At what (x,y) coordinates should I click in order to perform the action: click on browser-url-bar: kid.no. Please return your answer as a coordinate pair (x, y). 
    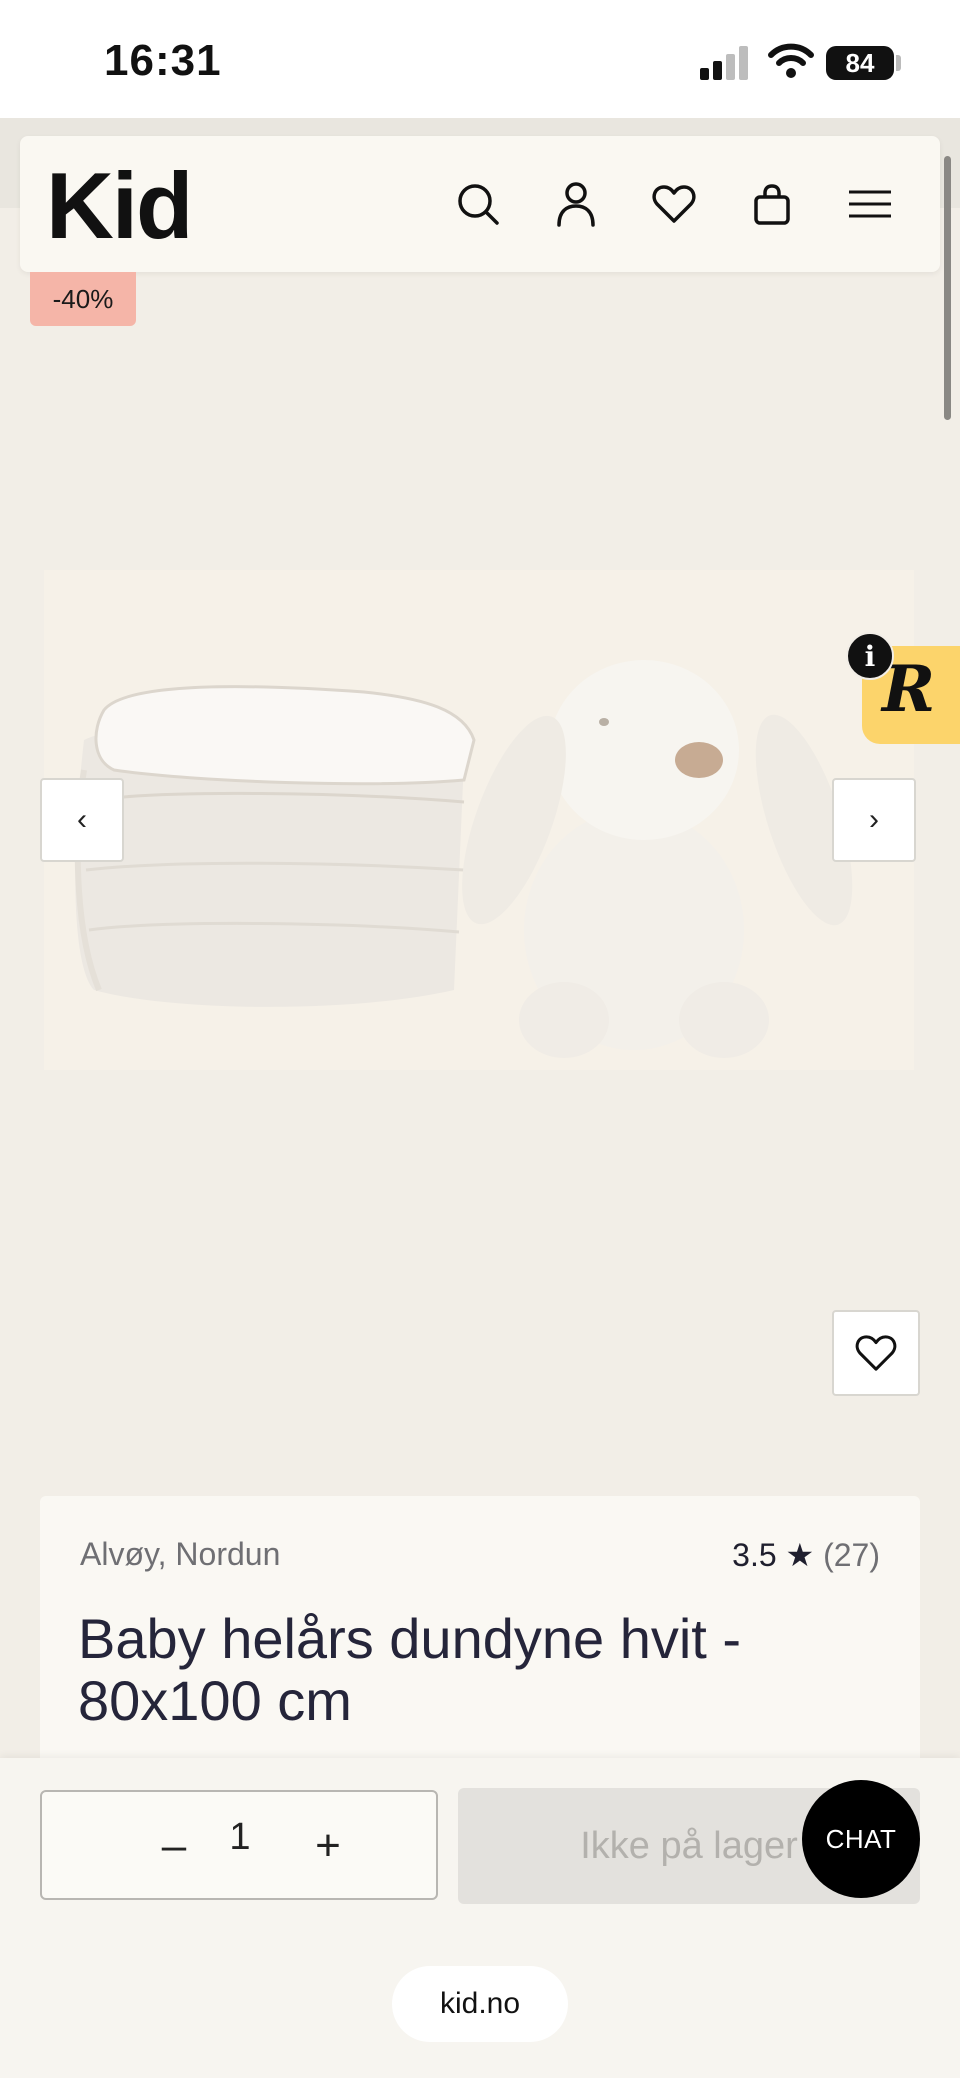
    Looking at the image, I should click on (480, 2004).